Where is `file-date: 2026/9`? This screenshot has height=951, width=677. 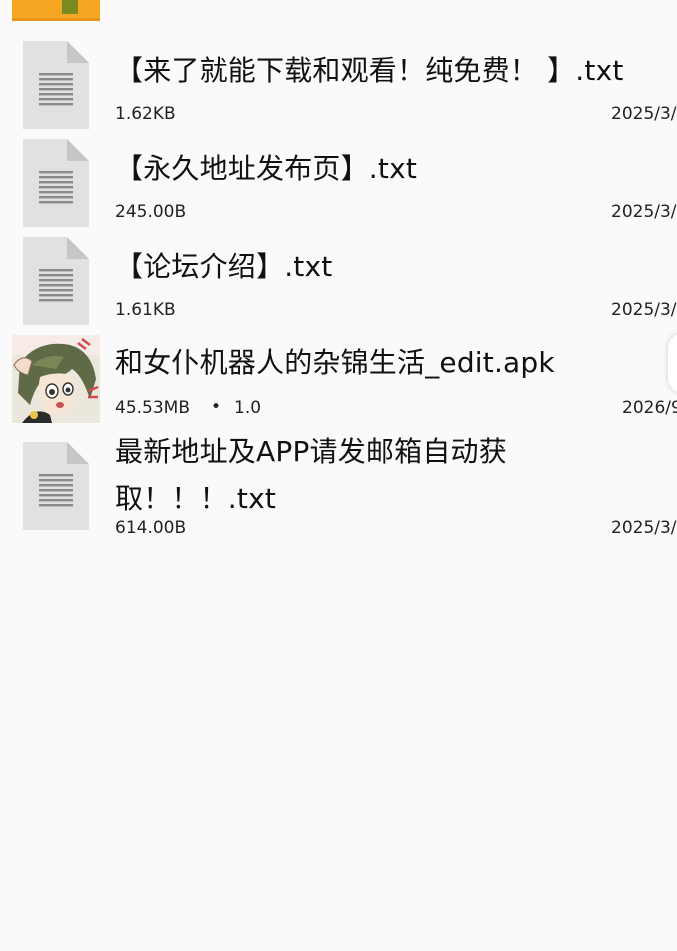 file-date: 2026/9 is located at coordinates (649, 408).